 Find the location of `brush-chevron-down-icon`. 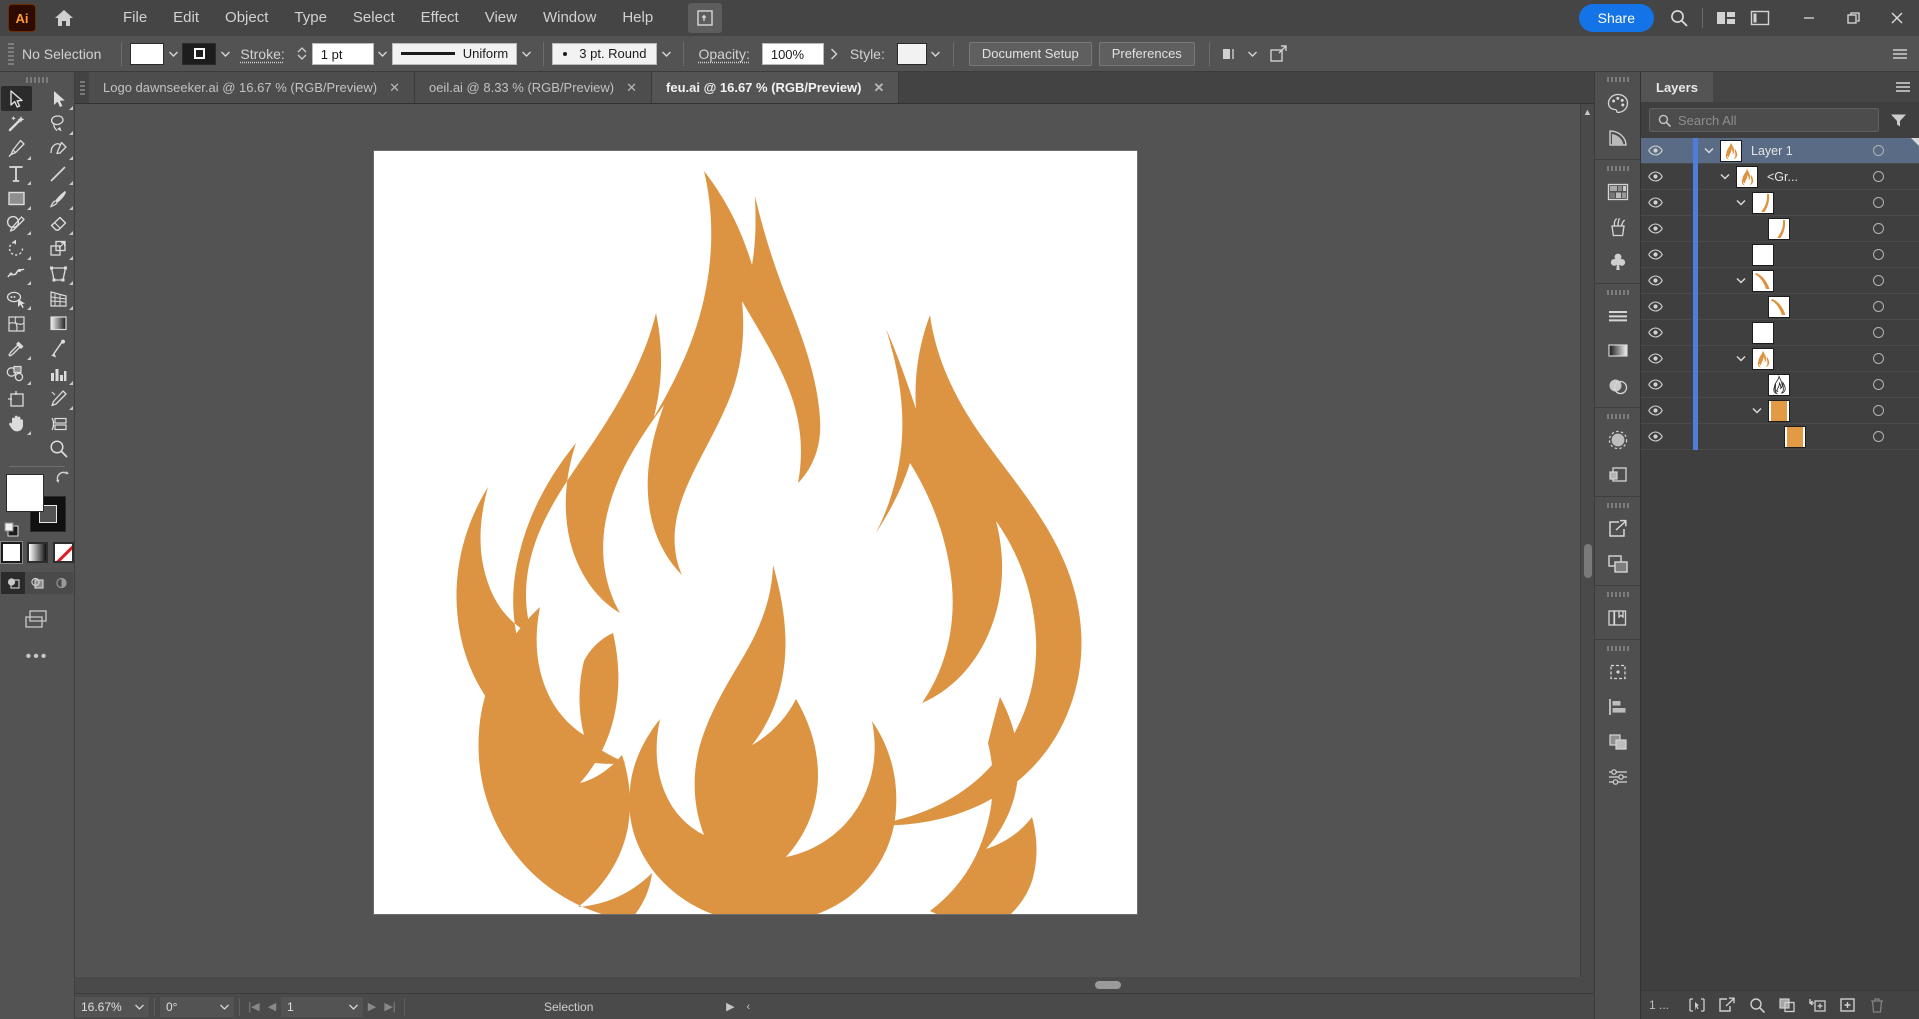

brush-chevron-down-icon is located at coordinates (666, 54).